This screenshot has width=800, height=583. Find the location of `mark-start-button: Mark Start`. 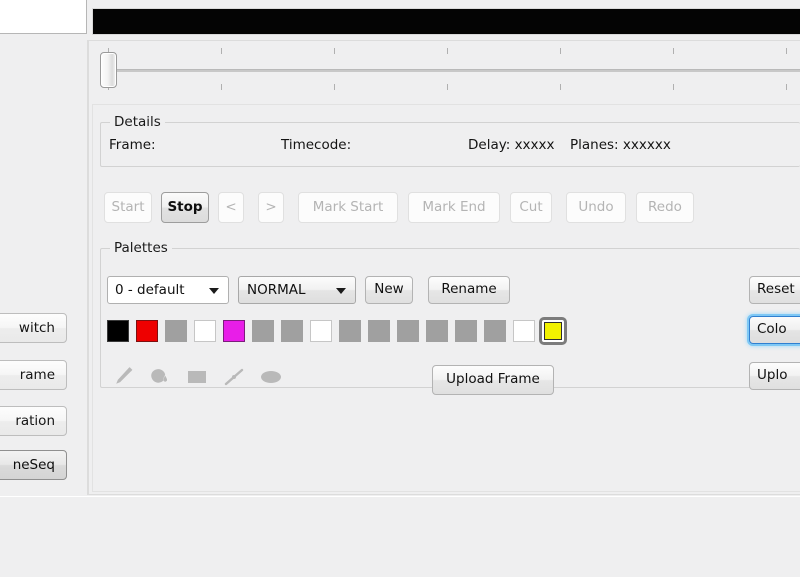

mark-start-button: Mark Start is located at coordinates (348, 207).